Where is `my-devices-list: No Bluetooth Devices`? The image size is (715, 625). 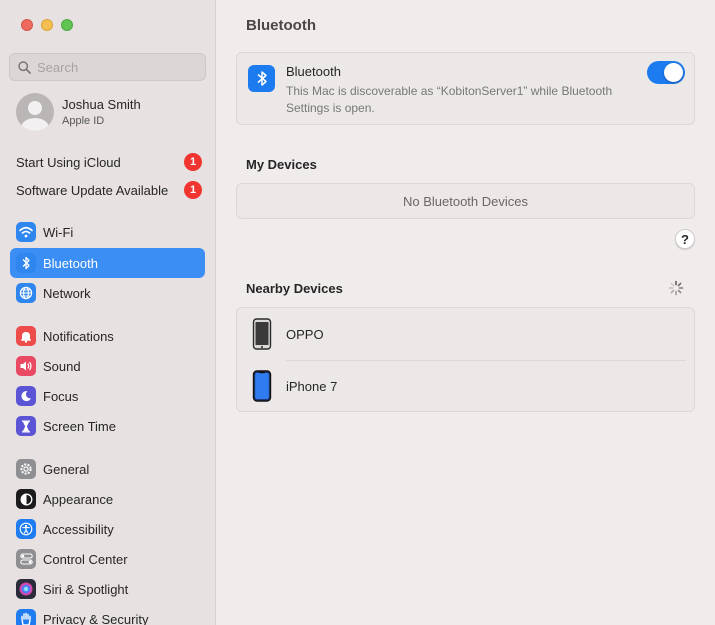
my-devices-list: No Bluetooth Devices is located at coordinates (465, 201).